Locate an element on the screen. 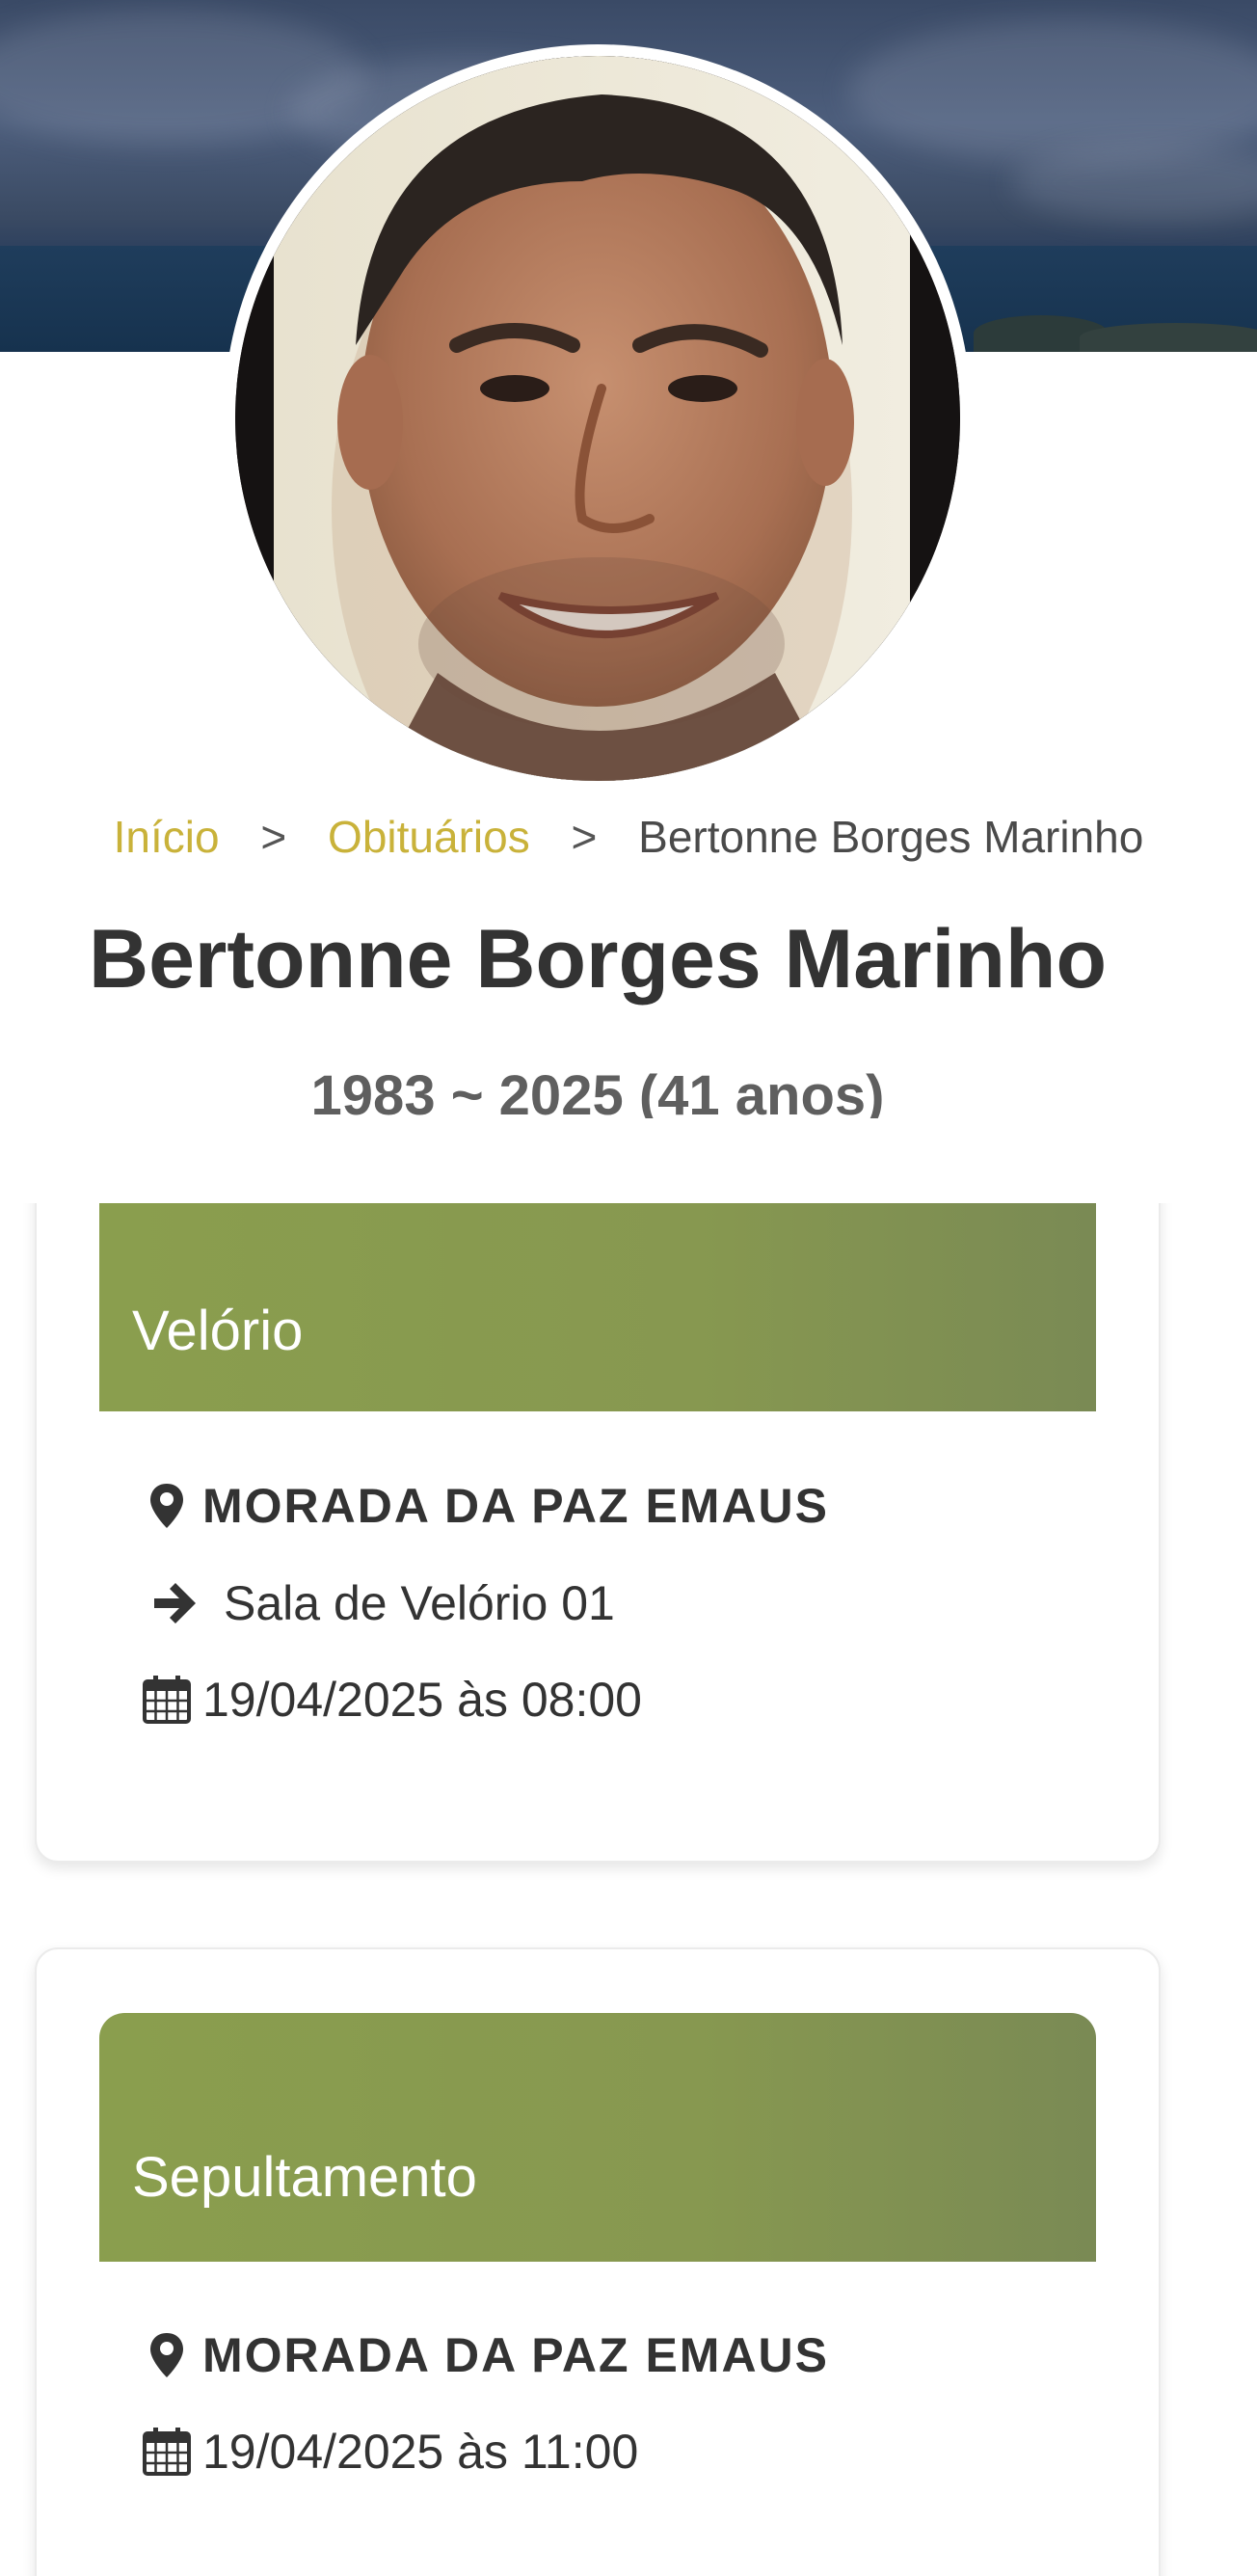 The image size is (1257, 2576). breadcrumb-home-link: Início is located at coordinates (167, 837).